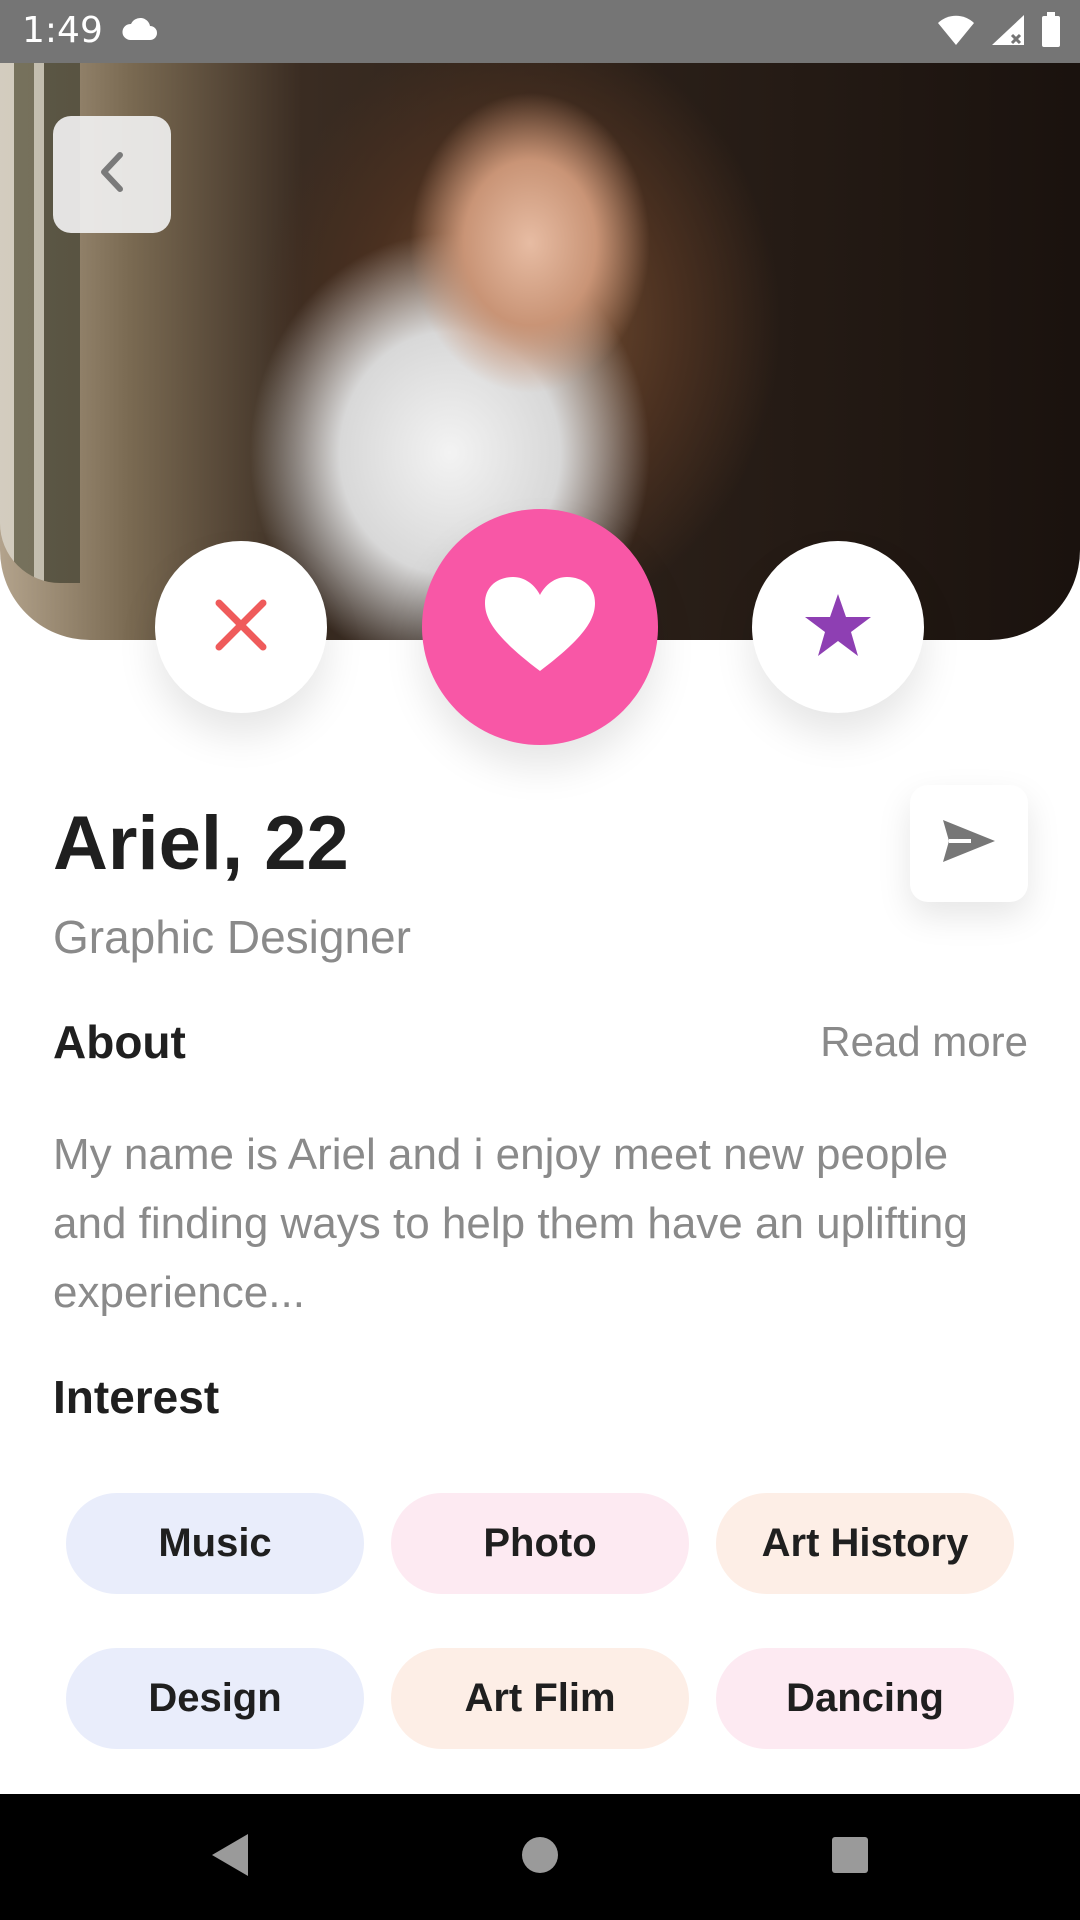  Describe the element at coordinates (136, 1397) in the screenshot. I see `interest-heading: Interest` at that location.